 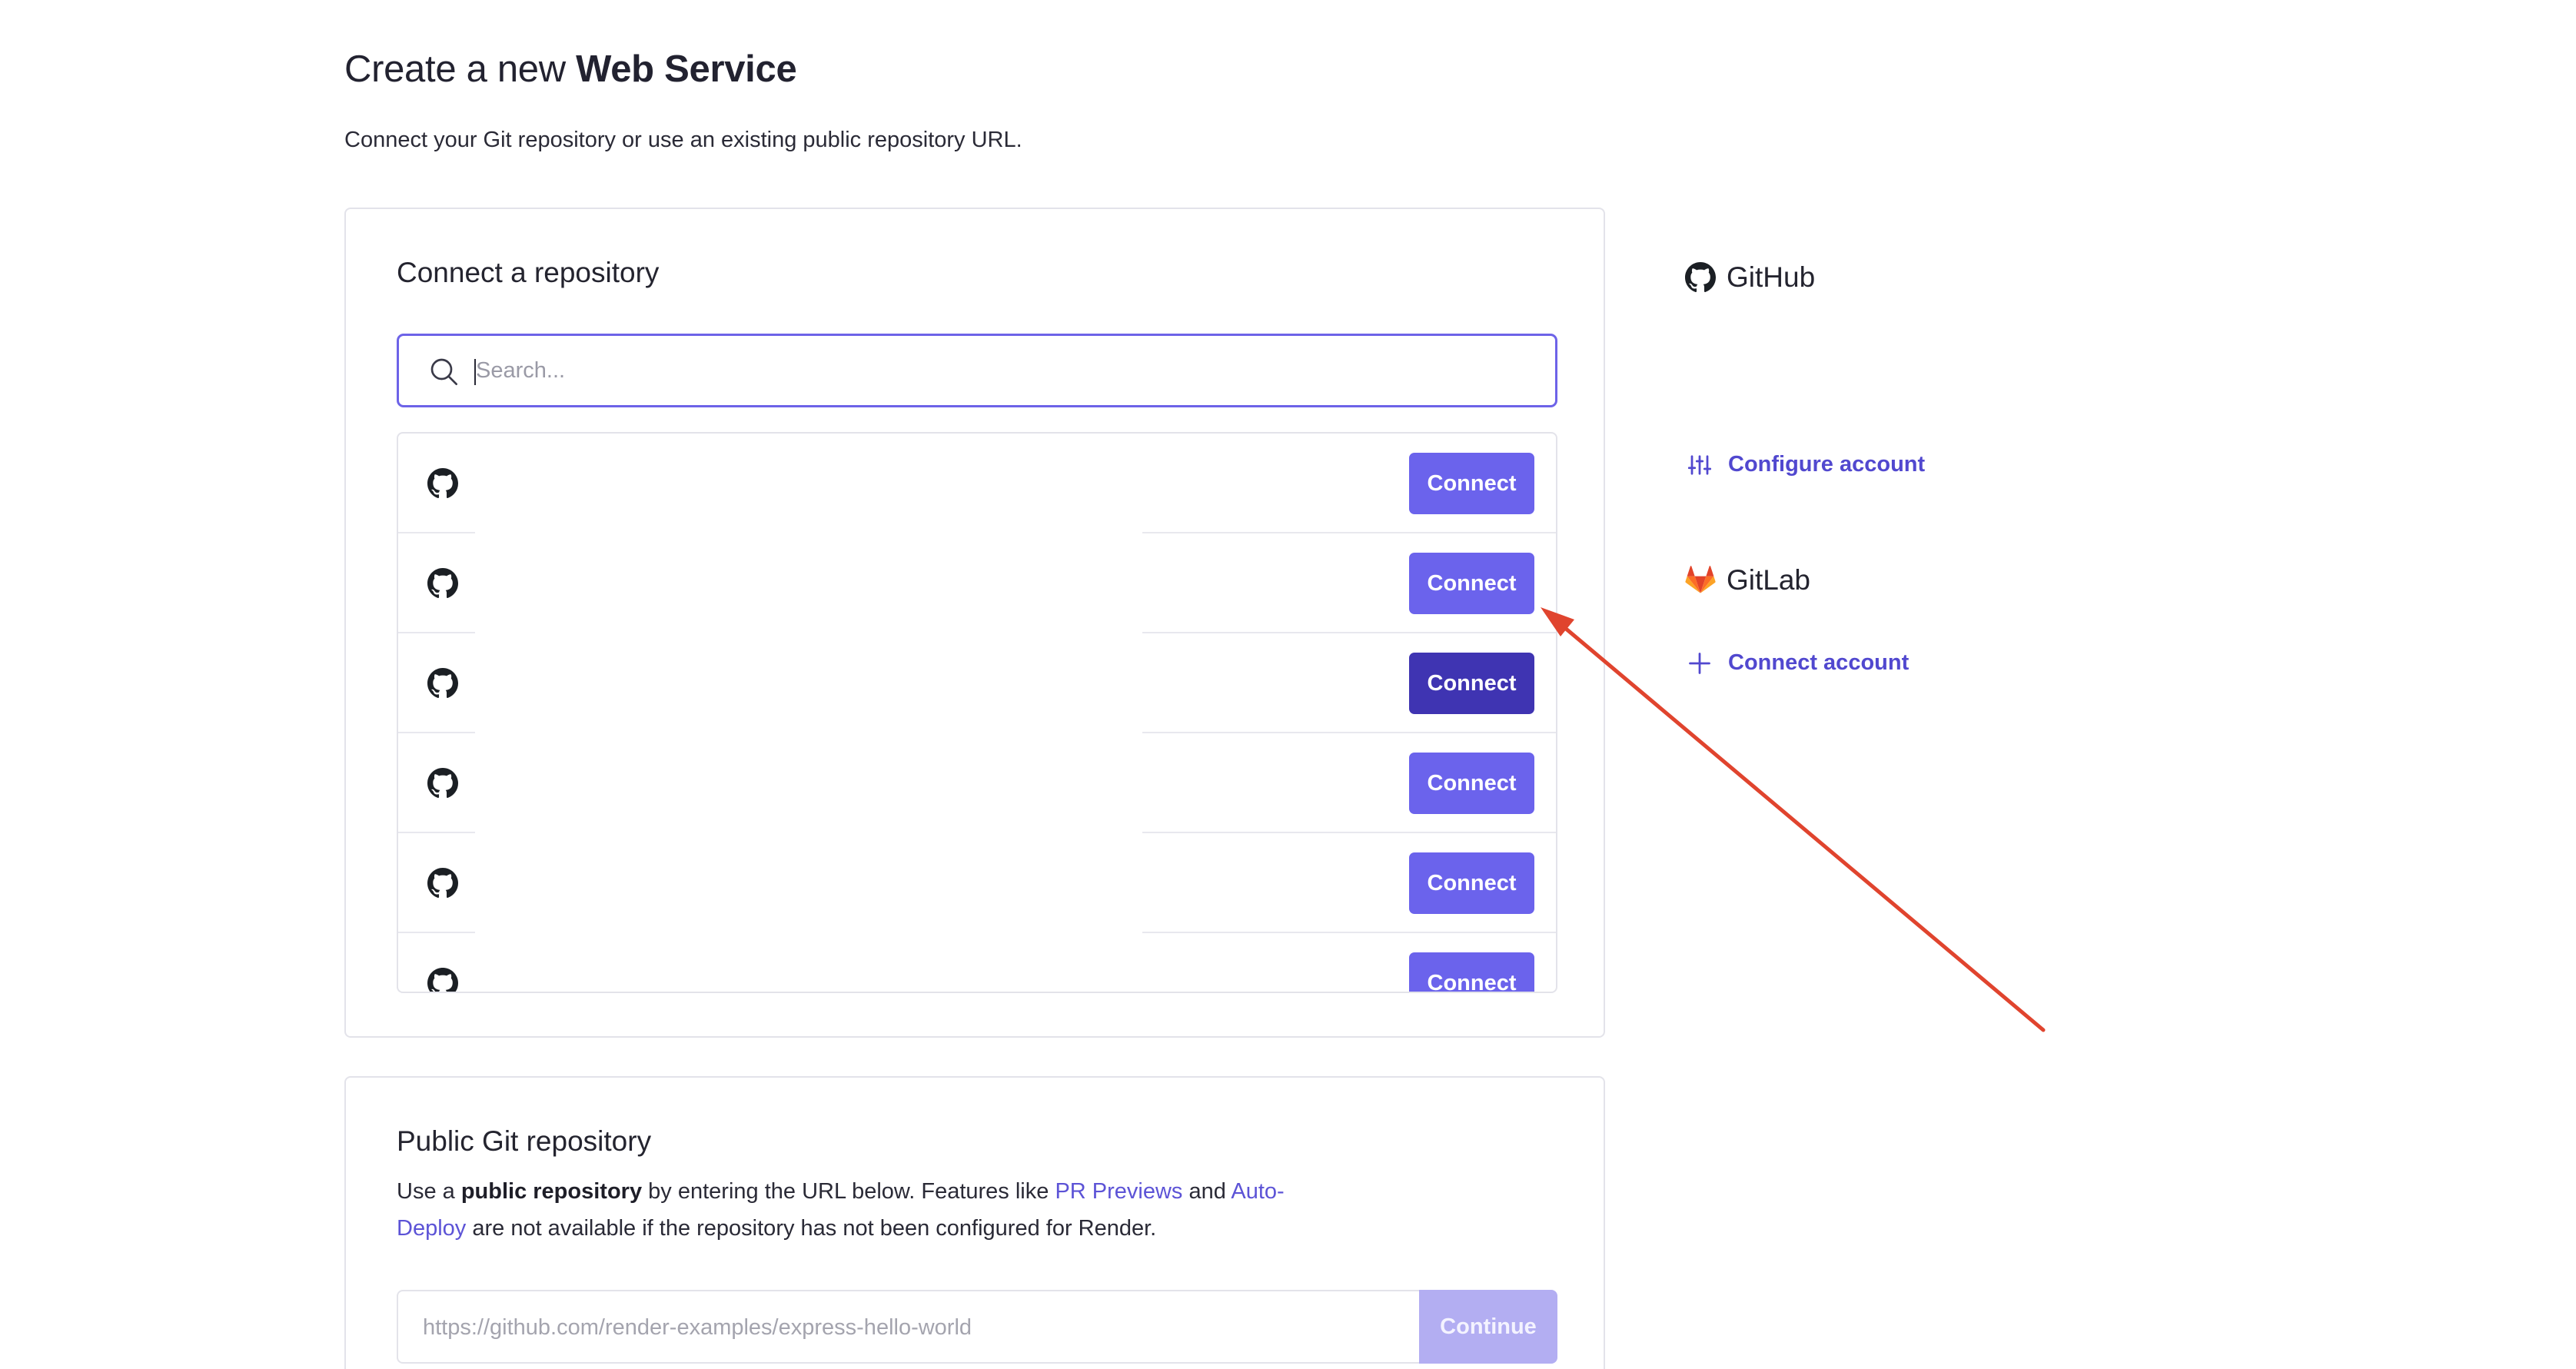 I want to click on github-label: GitHub, so click(x=1771, y=277).